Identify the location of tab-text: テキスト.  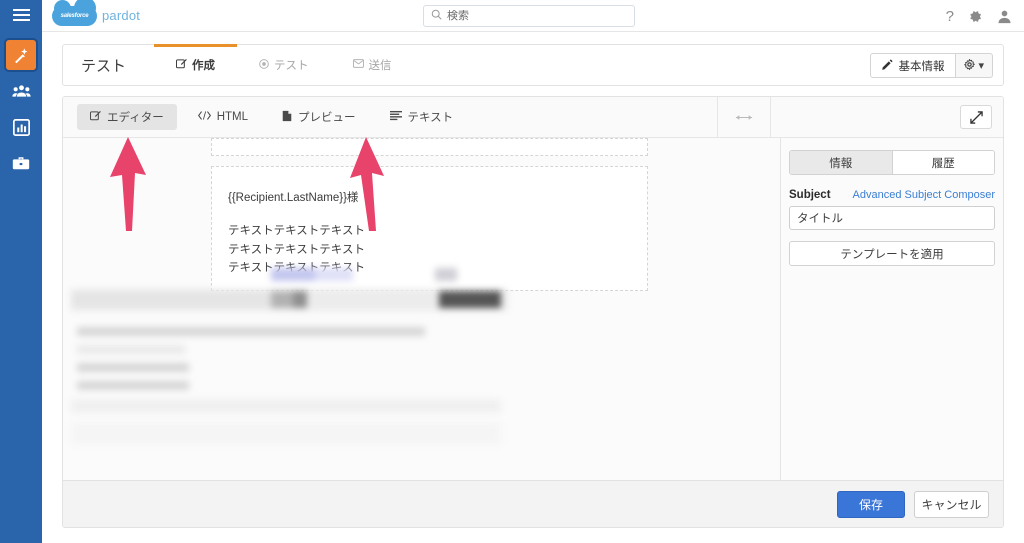
(422, 117).